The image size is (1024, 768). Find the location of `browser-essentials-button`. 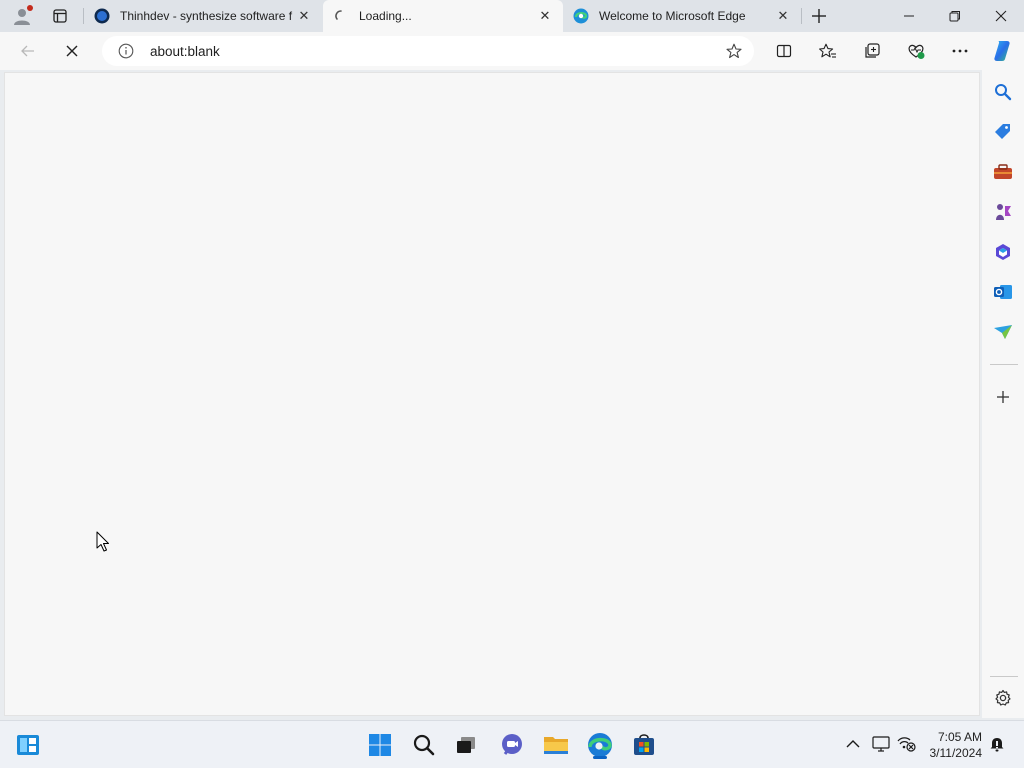

browser-essentials-button is located at coordinates (916, 51).